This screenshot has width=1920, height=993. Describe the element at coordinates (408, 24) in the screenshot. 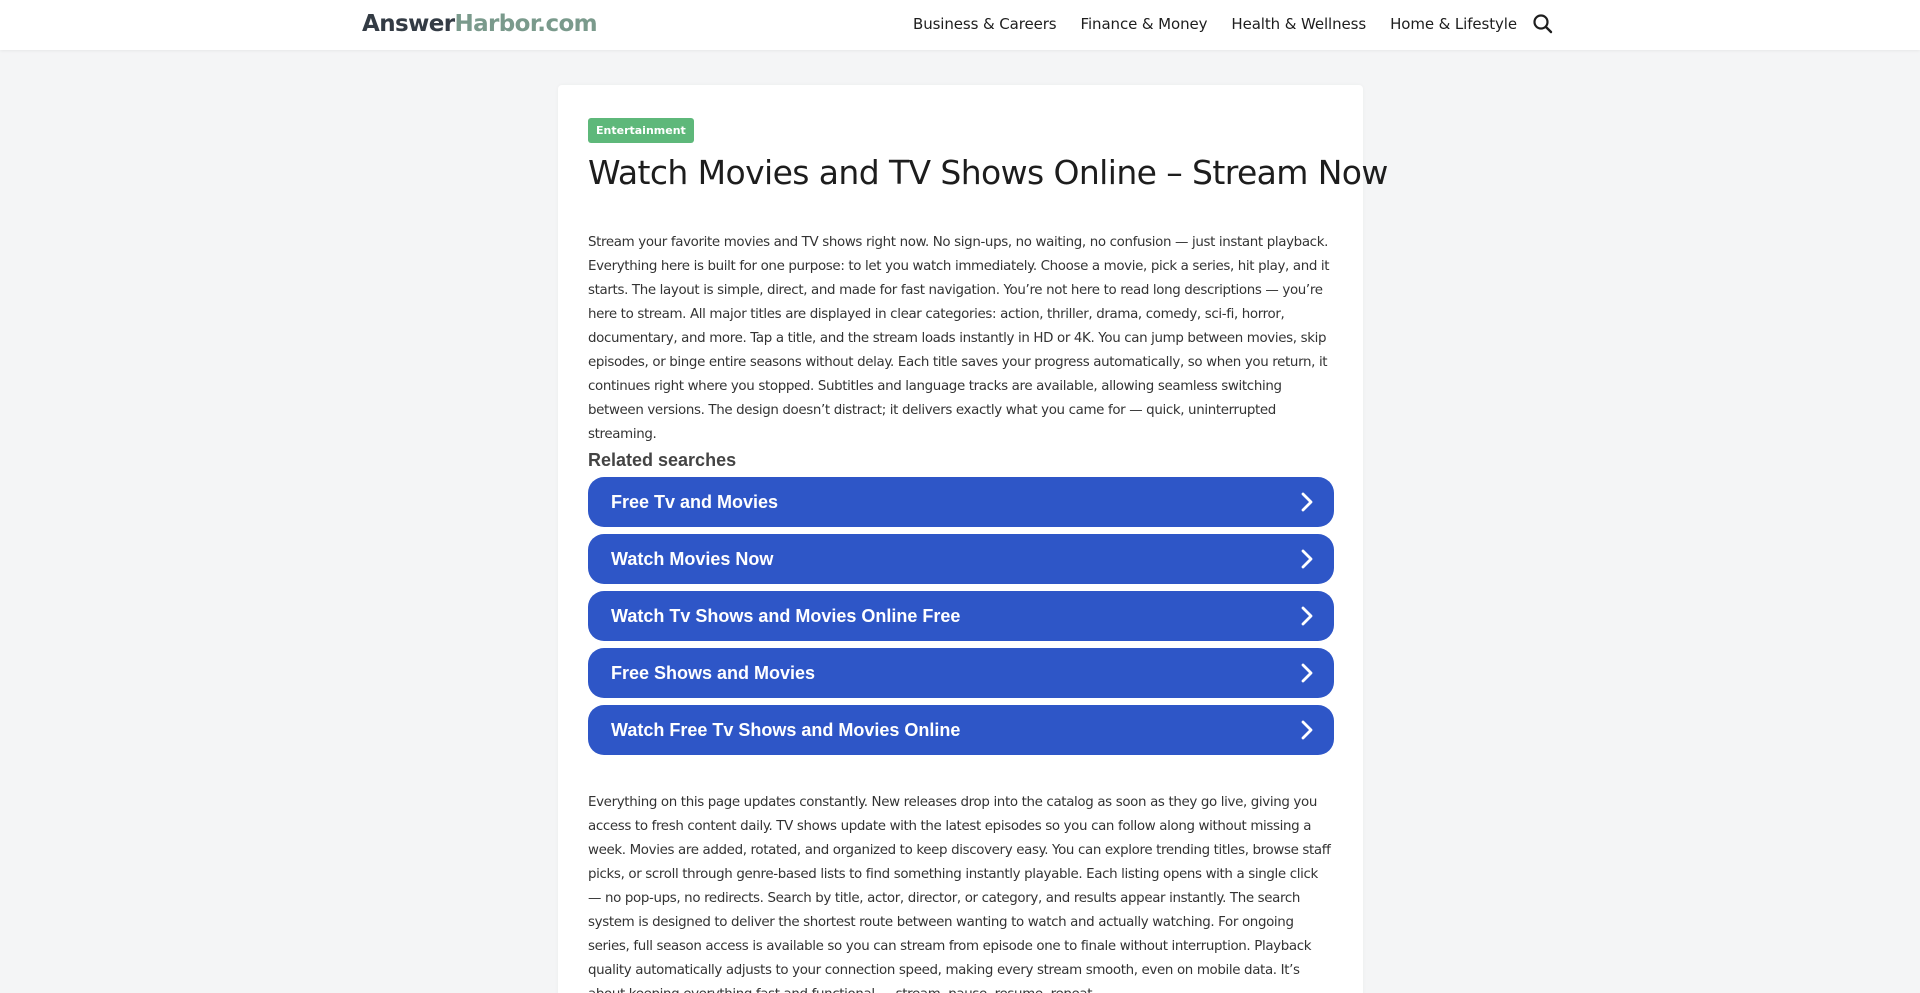

I see `logo-text-primary: Answer` at that location.